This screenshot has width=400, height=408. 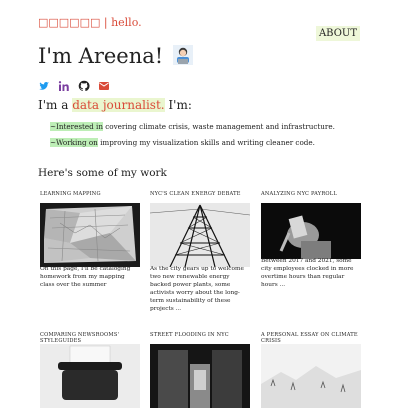 What do you see at coordinates (55, 105) in the screenshot?
I see `intro-prefix: I'm a` at bounding box center [55, 105].